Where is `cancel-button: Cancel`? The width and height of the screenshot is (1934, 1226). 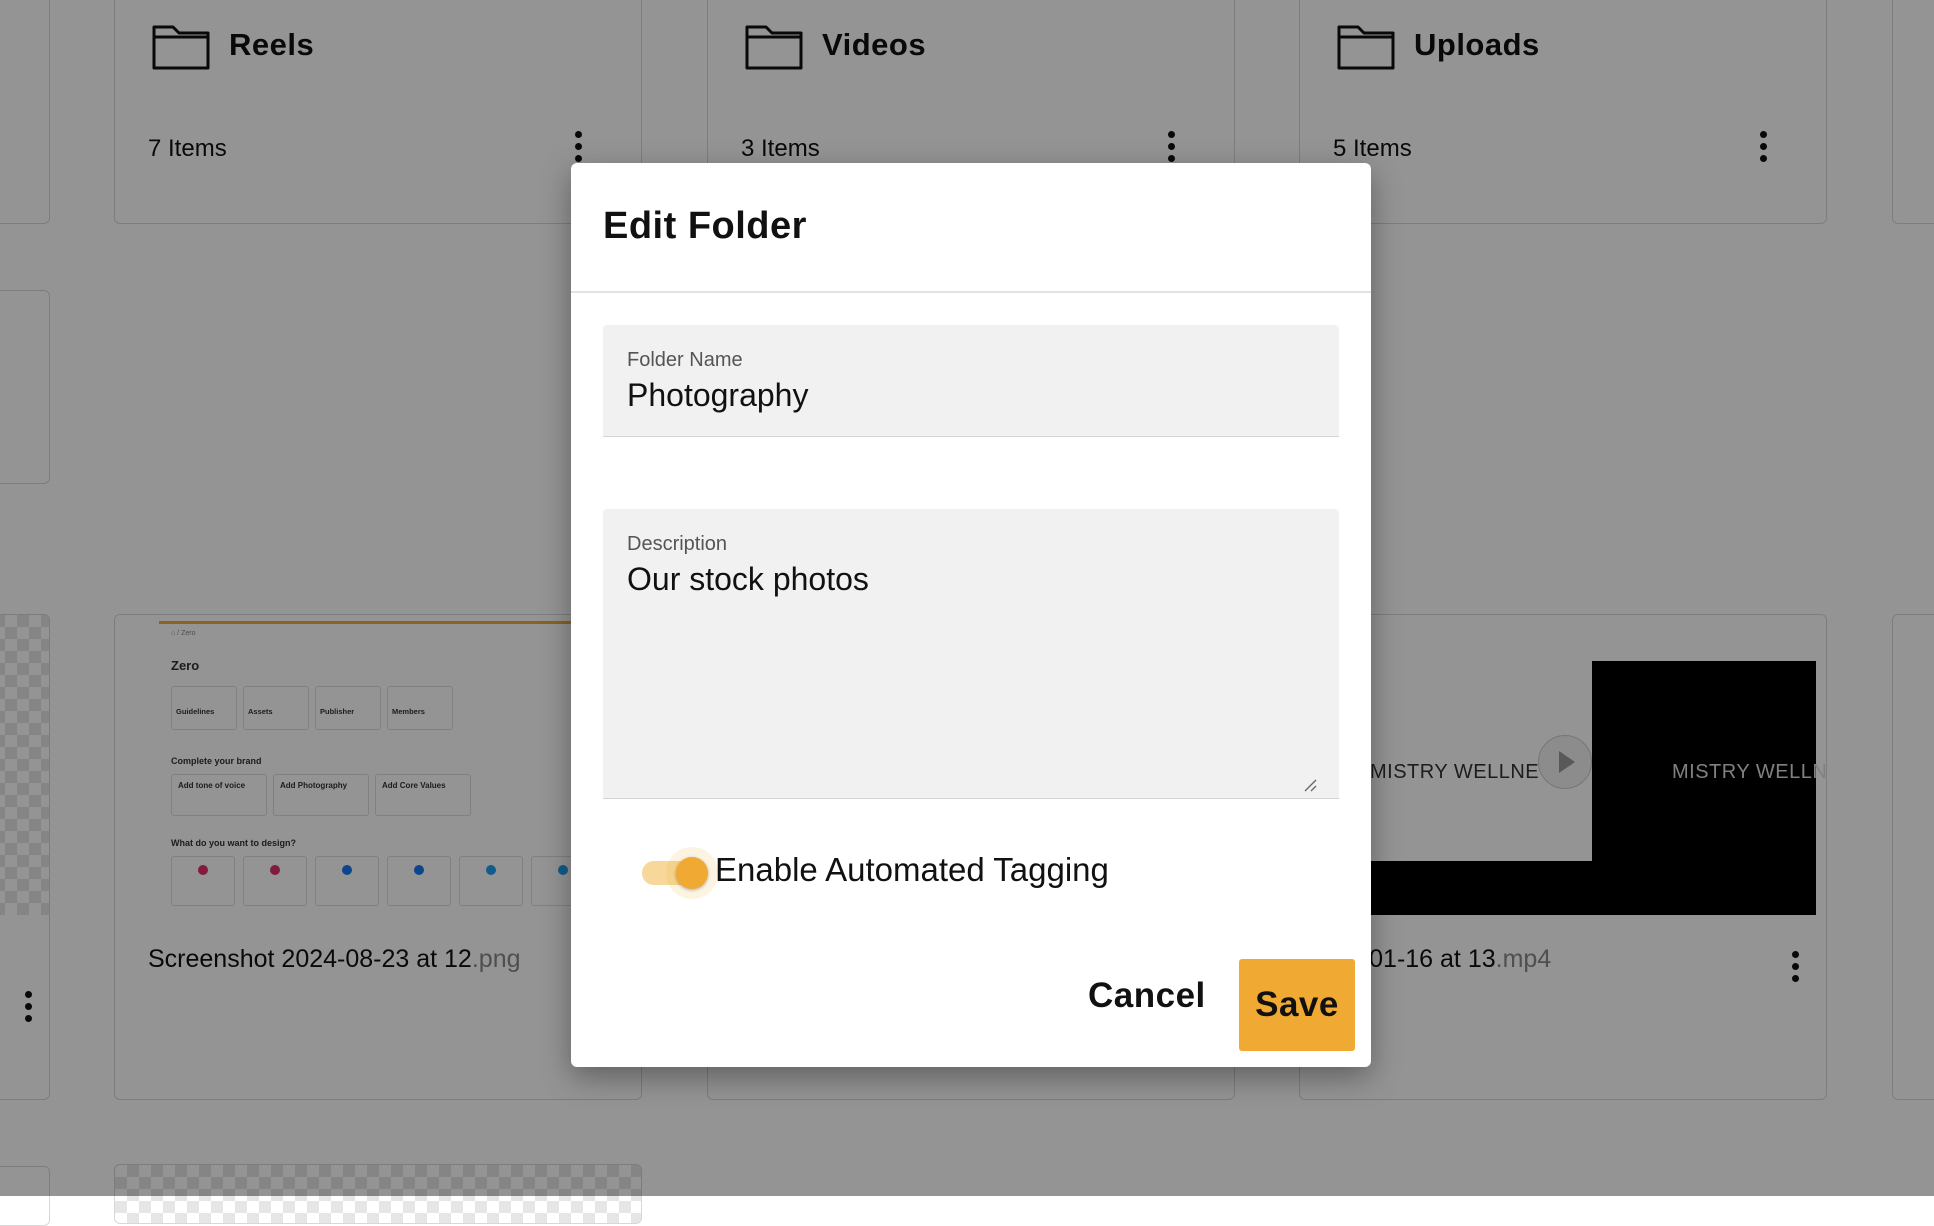
cancel-button: Cancel is located at coordinates (1147, 996).